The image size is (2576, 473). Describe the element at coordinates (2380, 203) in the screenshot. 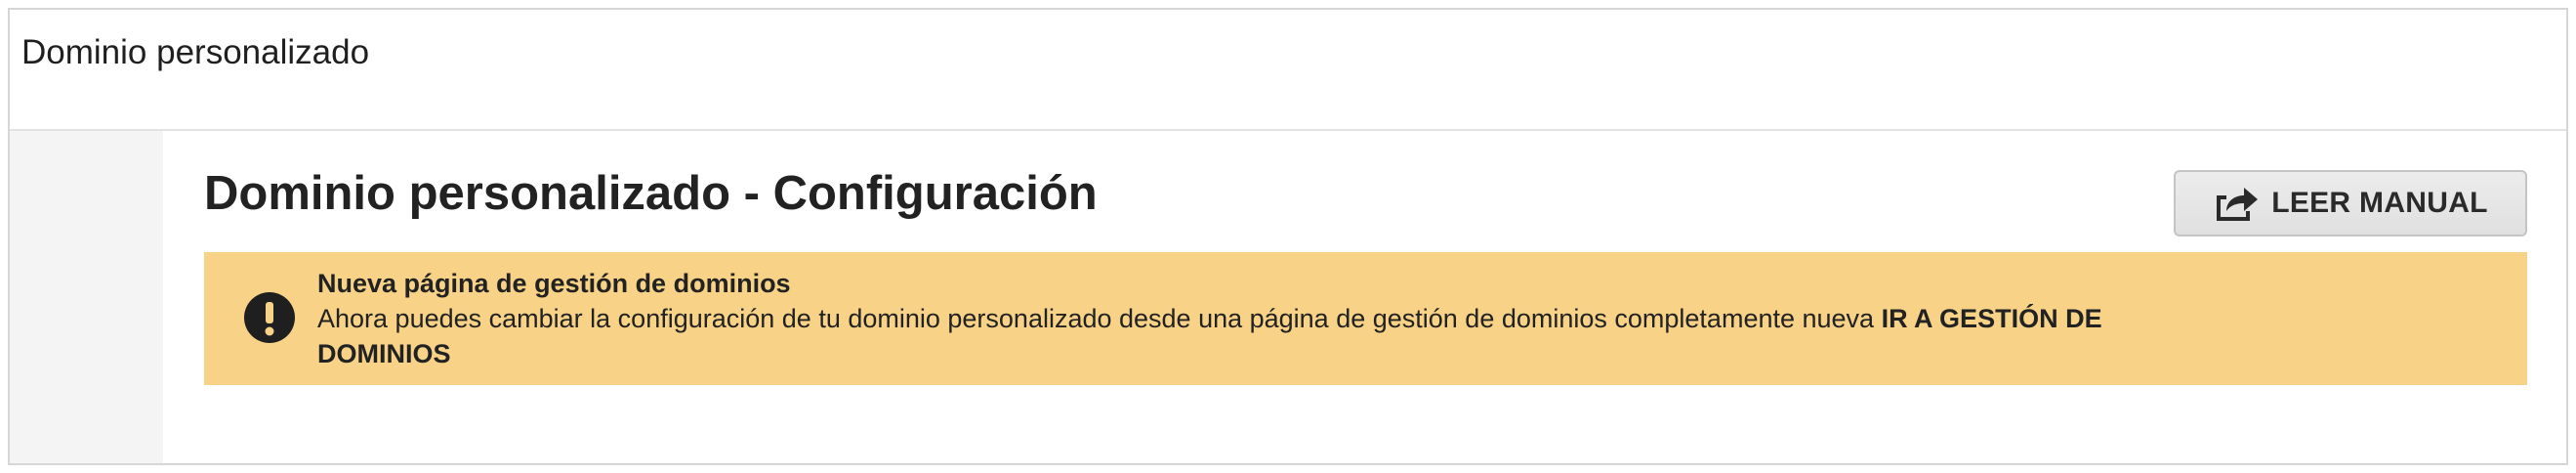

I see `read-manual-label: LEER MANUAL` at that location.